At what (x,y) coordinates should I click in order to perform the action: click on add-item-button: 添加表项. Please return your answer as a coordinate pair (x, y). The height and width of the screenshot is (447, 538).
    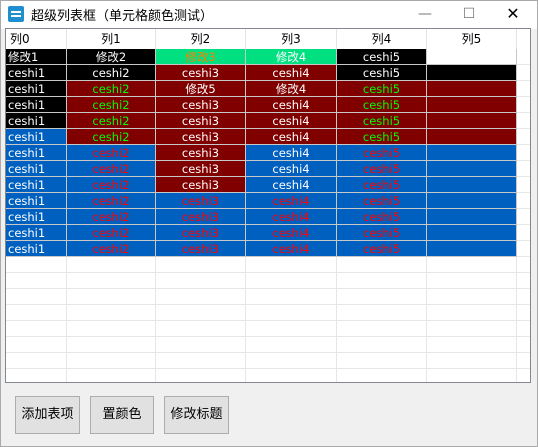
    Looking at the image, I should click on (47, 415).